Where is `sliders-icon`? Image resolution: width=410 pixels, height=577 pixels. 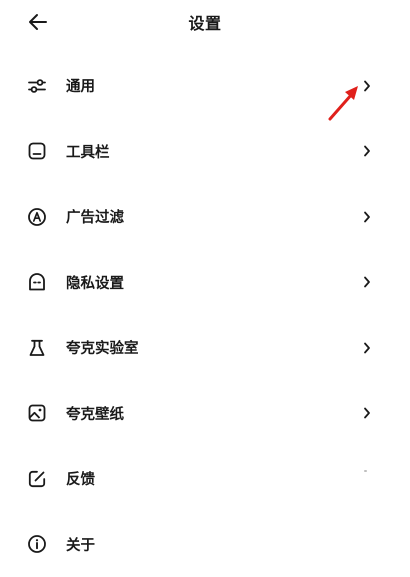
sliders-icon is located at coordinates (37, 86).